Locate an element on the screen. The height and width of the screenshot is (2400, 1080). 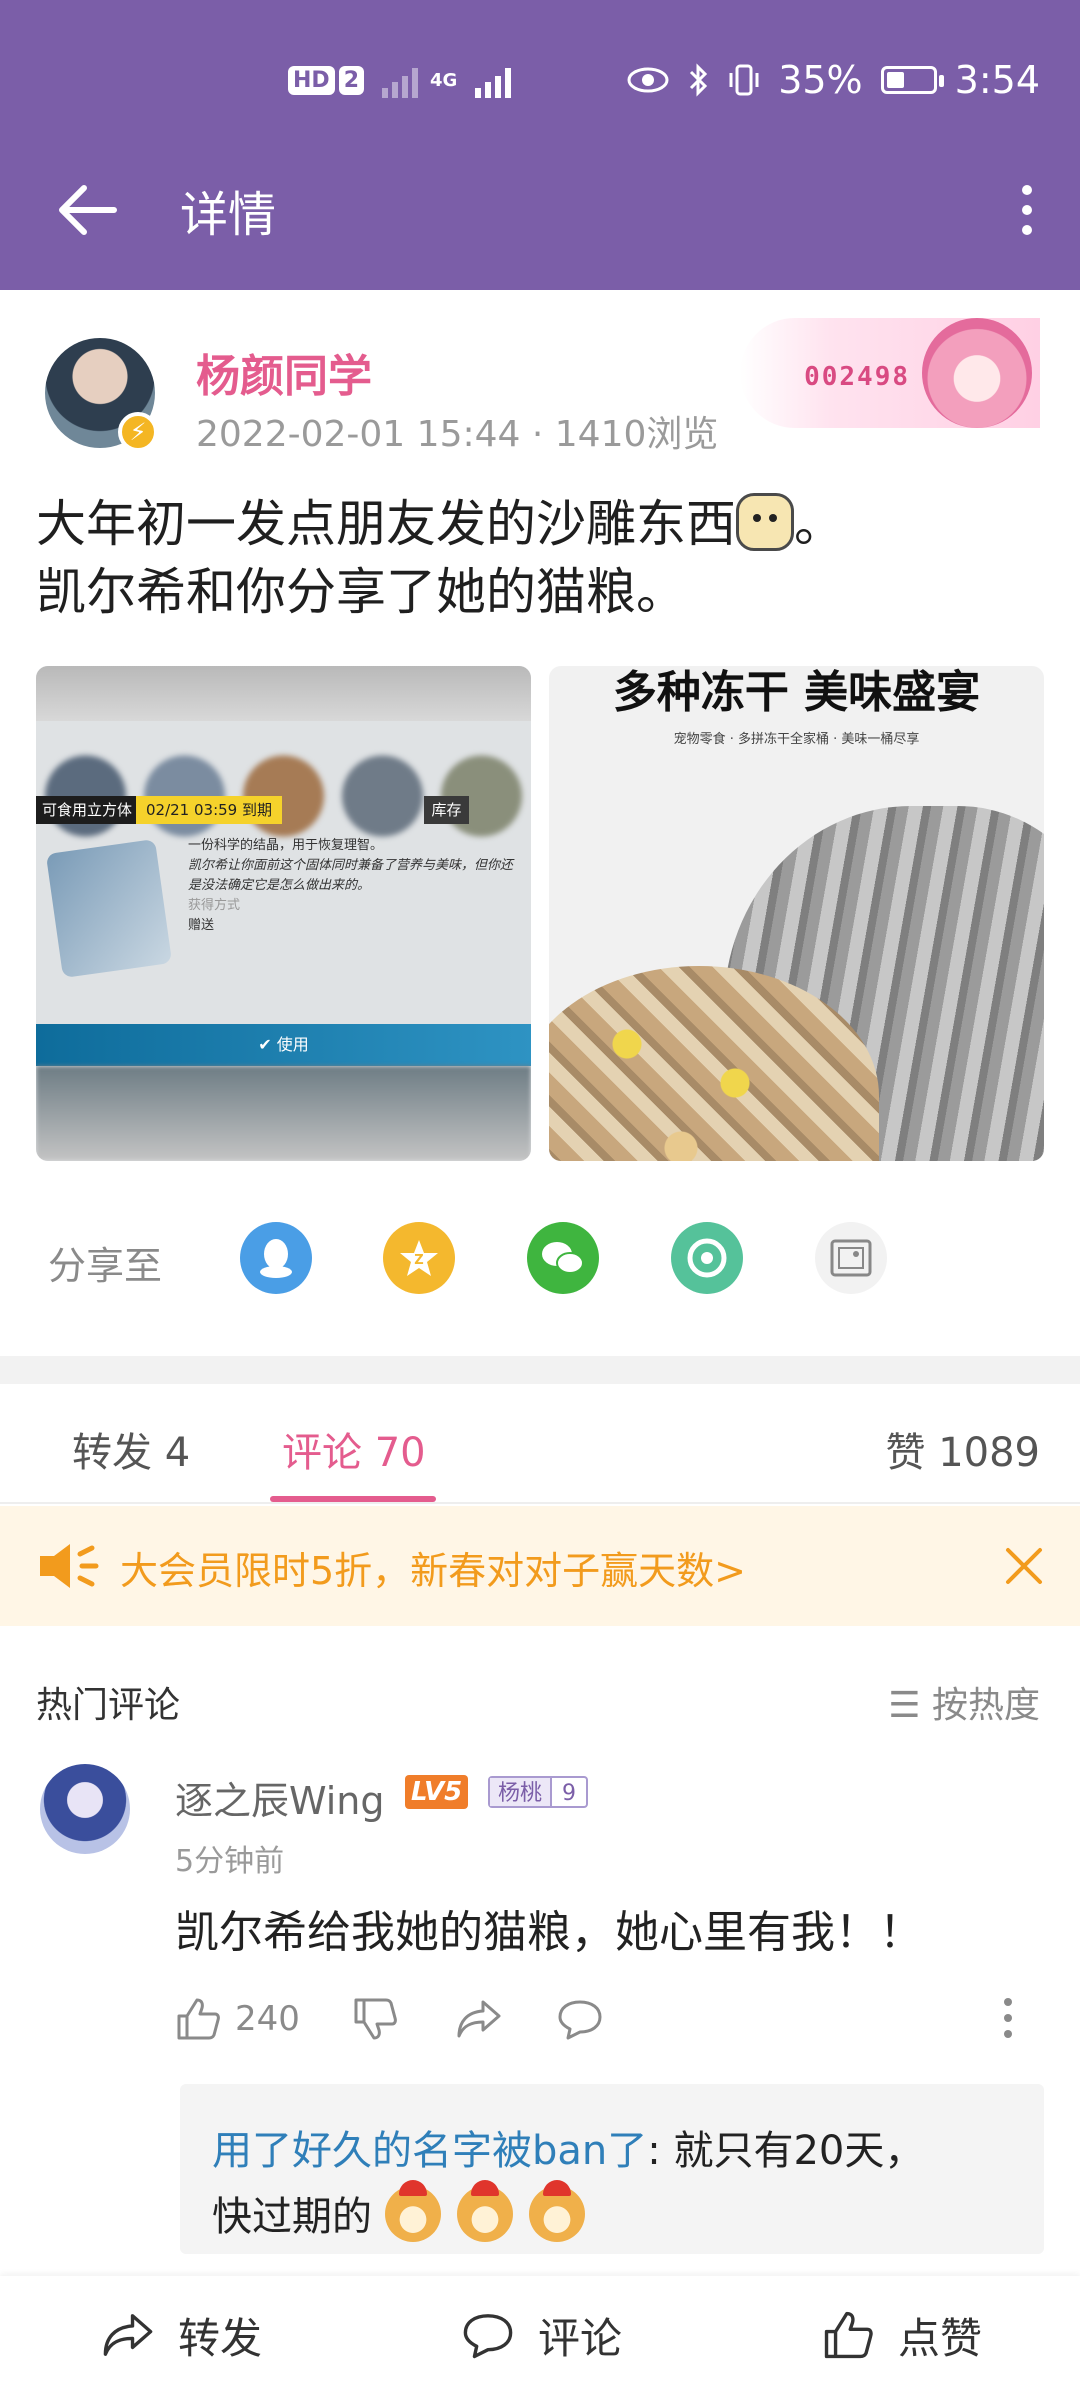
comment-bubble-icon is located at coordinates (488, 2336).